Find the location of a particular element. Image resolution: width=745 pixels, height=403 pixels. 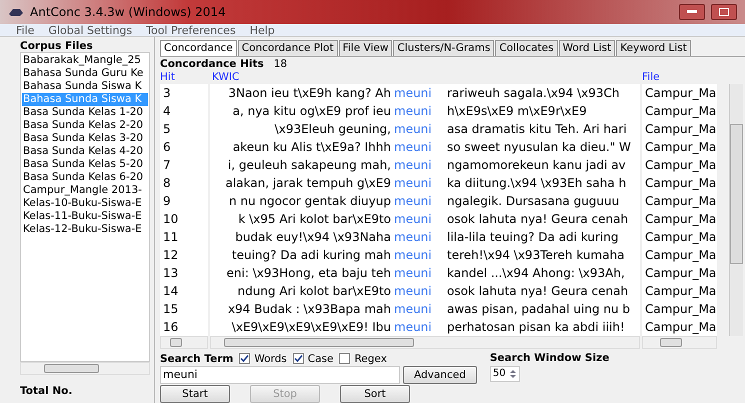

right-context: tereh!\x94 \x93Tereh kumaha is located at coordinates (536, 255).